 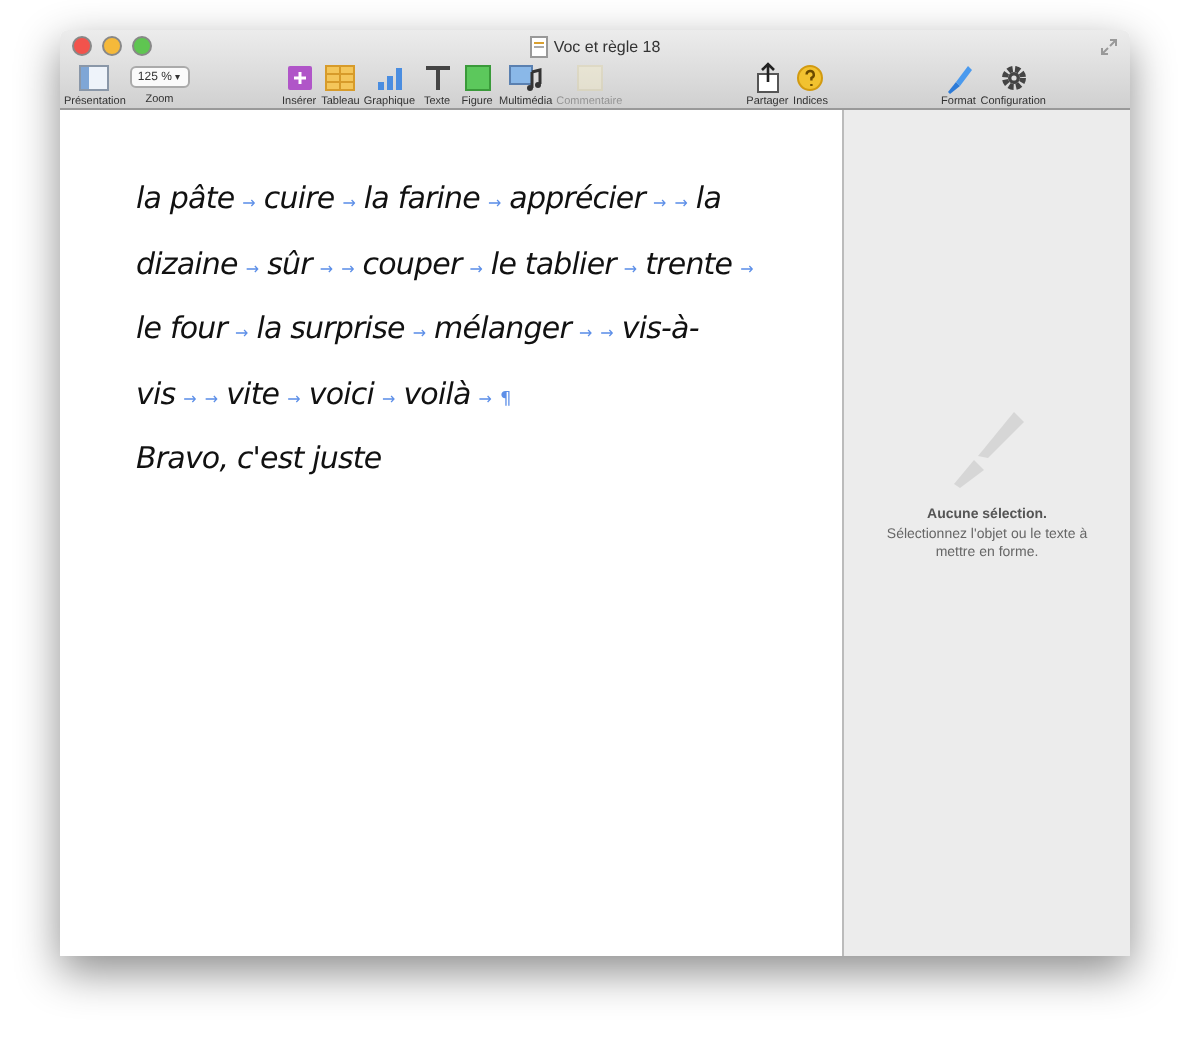 What do you see at coordinates (156, 393) in the screenshot?
I see `document-text: vis` at bounding box center [156, 393].